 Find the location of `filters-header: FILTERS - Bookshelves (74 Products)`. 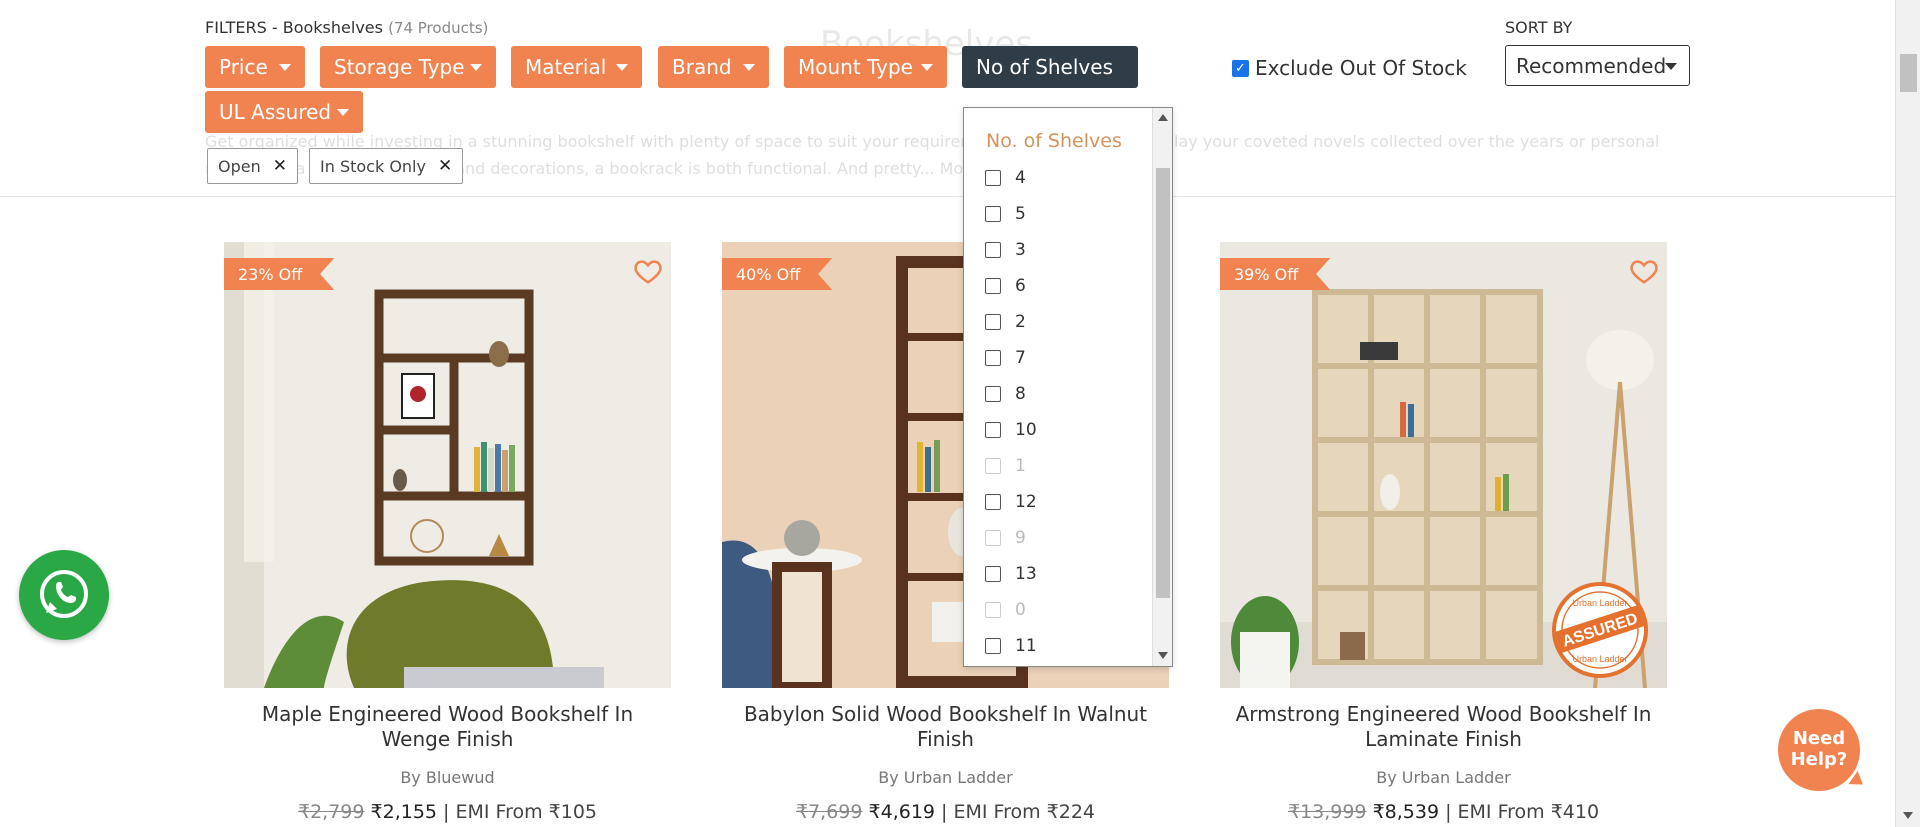

filters-header: FILTERS - Bookshelves (74 Products) is located at coordinates (346, 27).